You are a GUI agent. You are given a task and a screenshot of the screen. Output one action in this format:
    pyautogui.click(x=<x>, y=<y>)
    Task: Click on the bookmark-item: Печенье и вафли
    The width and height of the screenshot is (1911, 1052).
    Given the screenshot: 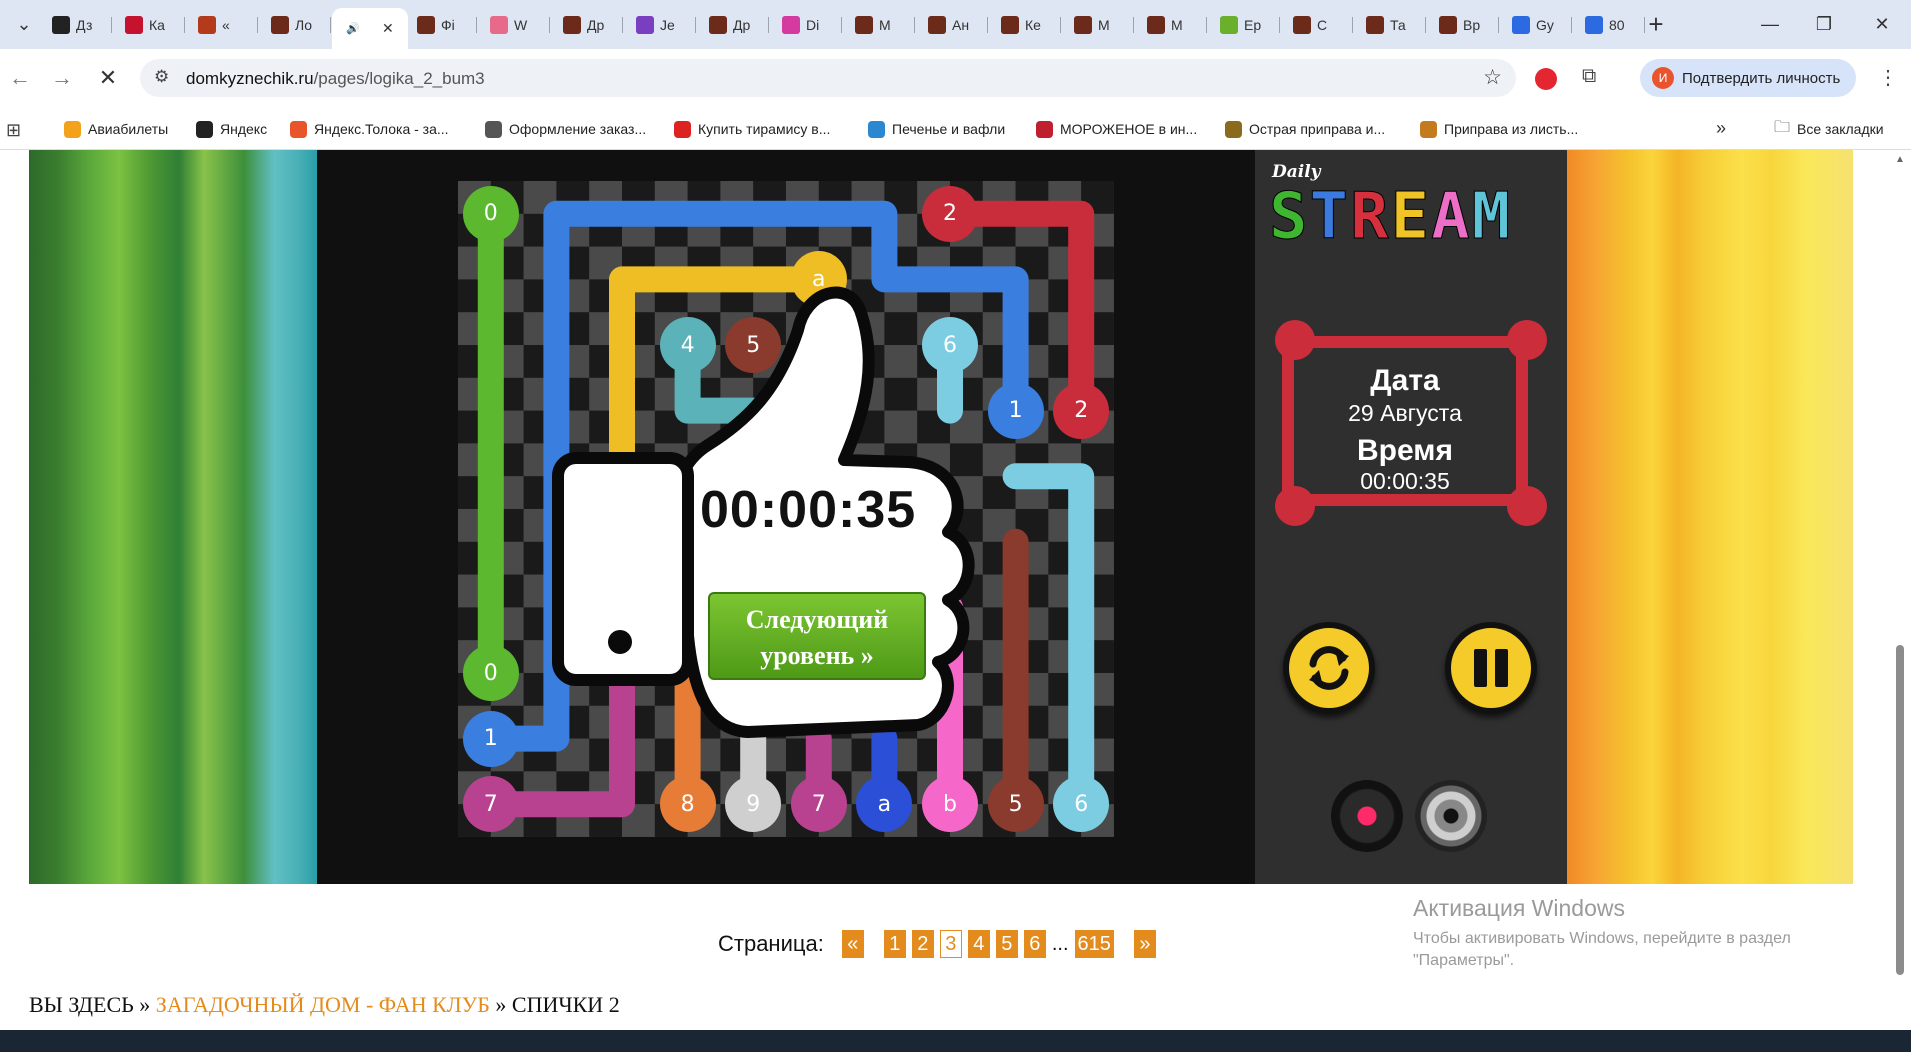 What is the action you would take?
    pyautogui.click(x=936, y=129)
    